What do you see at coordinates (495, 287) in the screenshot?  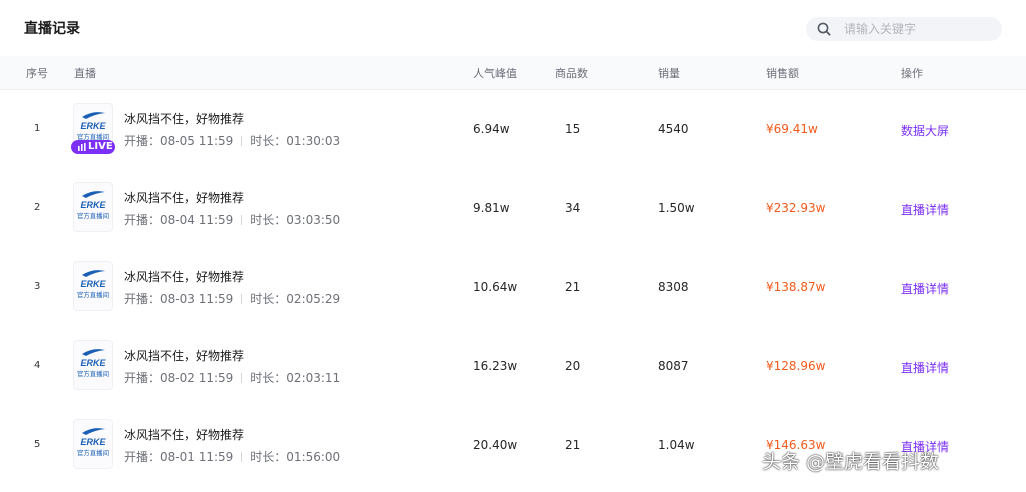 I see `peak-value: 10.64w` at bounding box center [495, 287].